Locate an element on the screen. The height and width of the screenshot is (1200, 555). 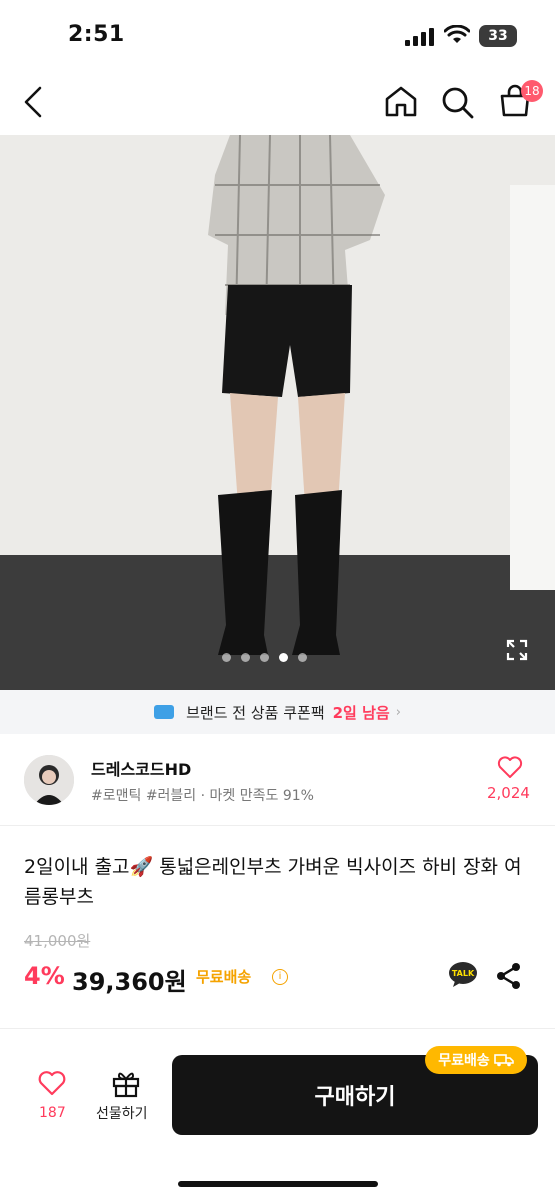
carousel-indicator is located at coordinates (264, 657).